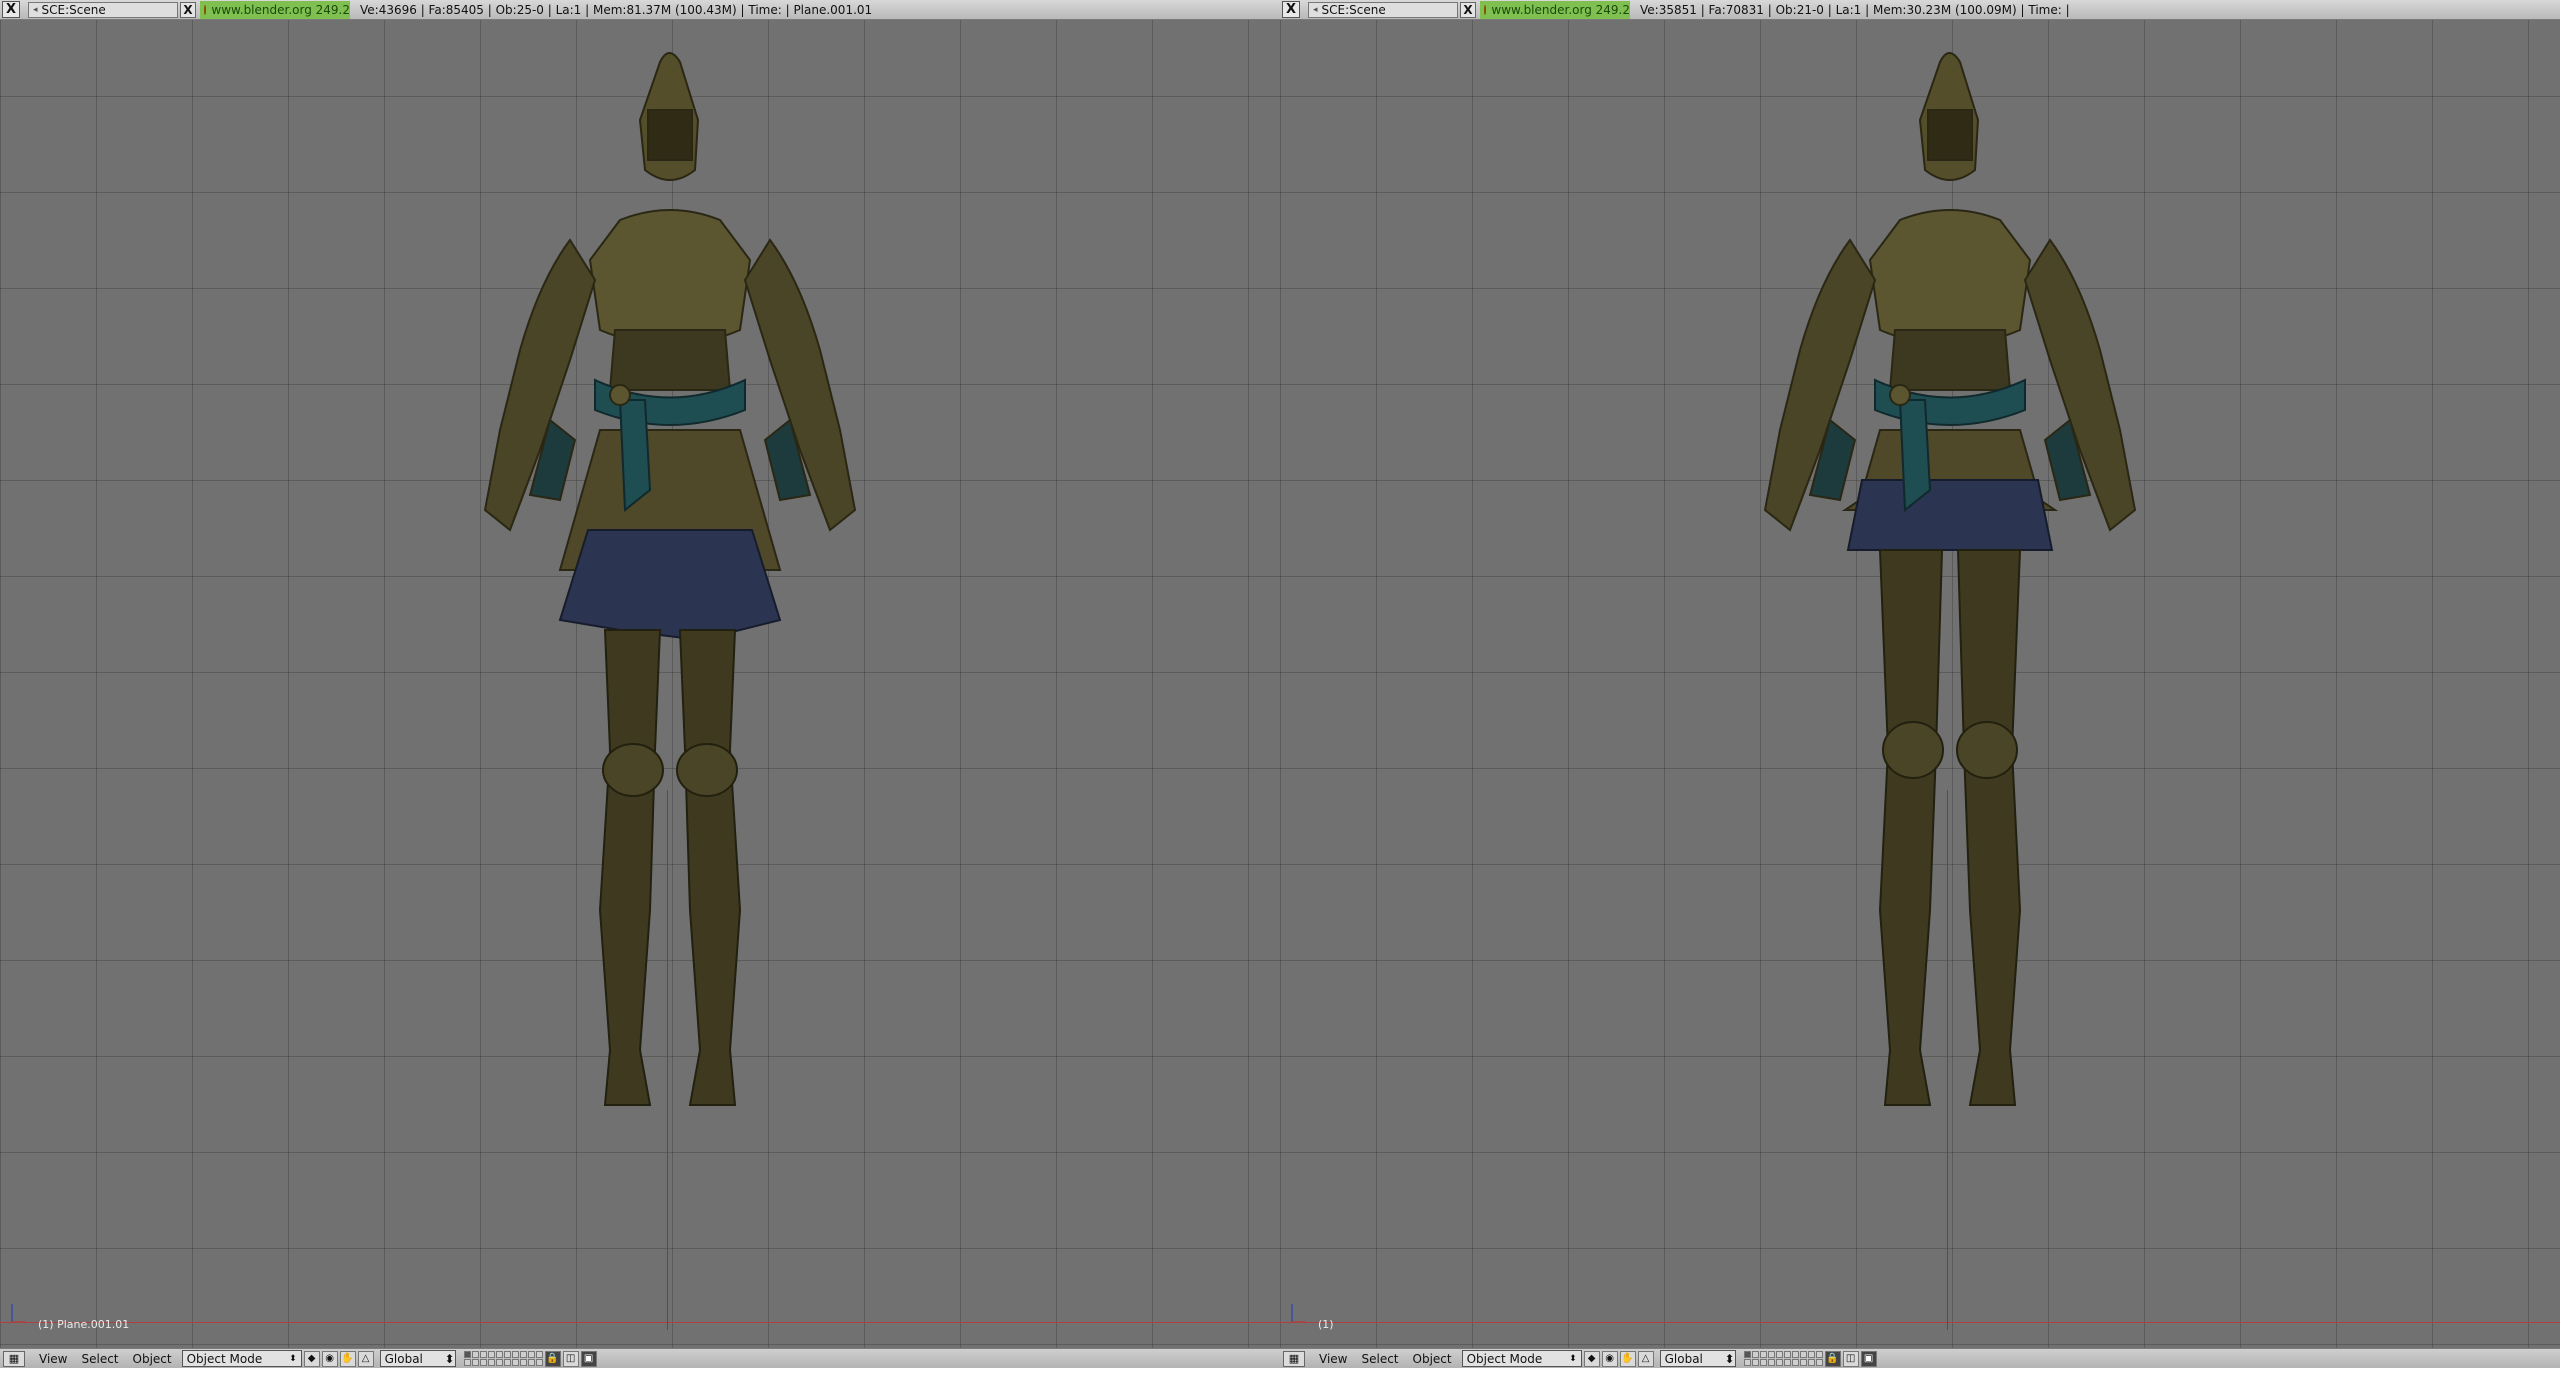 This screenshot has height=1392, width=2560. What do you see at coordinates (1280, 1380) in the screenshot?
I see `bottom-margin` at bounding box center [1280, 1380].